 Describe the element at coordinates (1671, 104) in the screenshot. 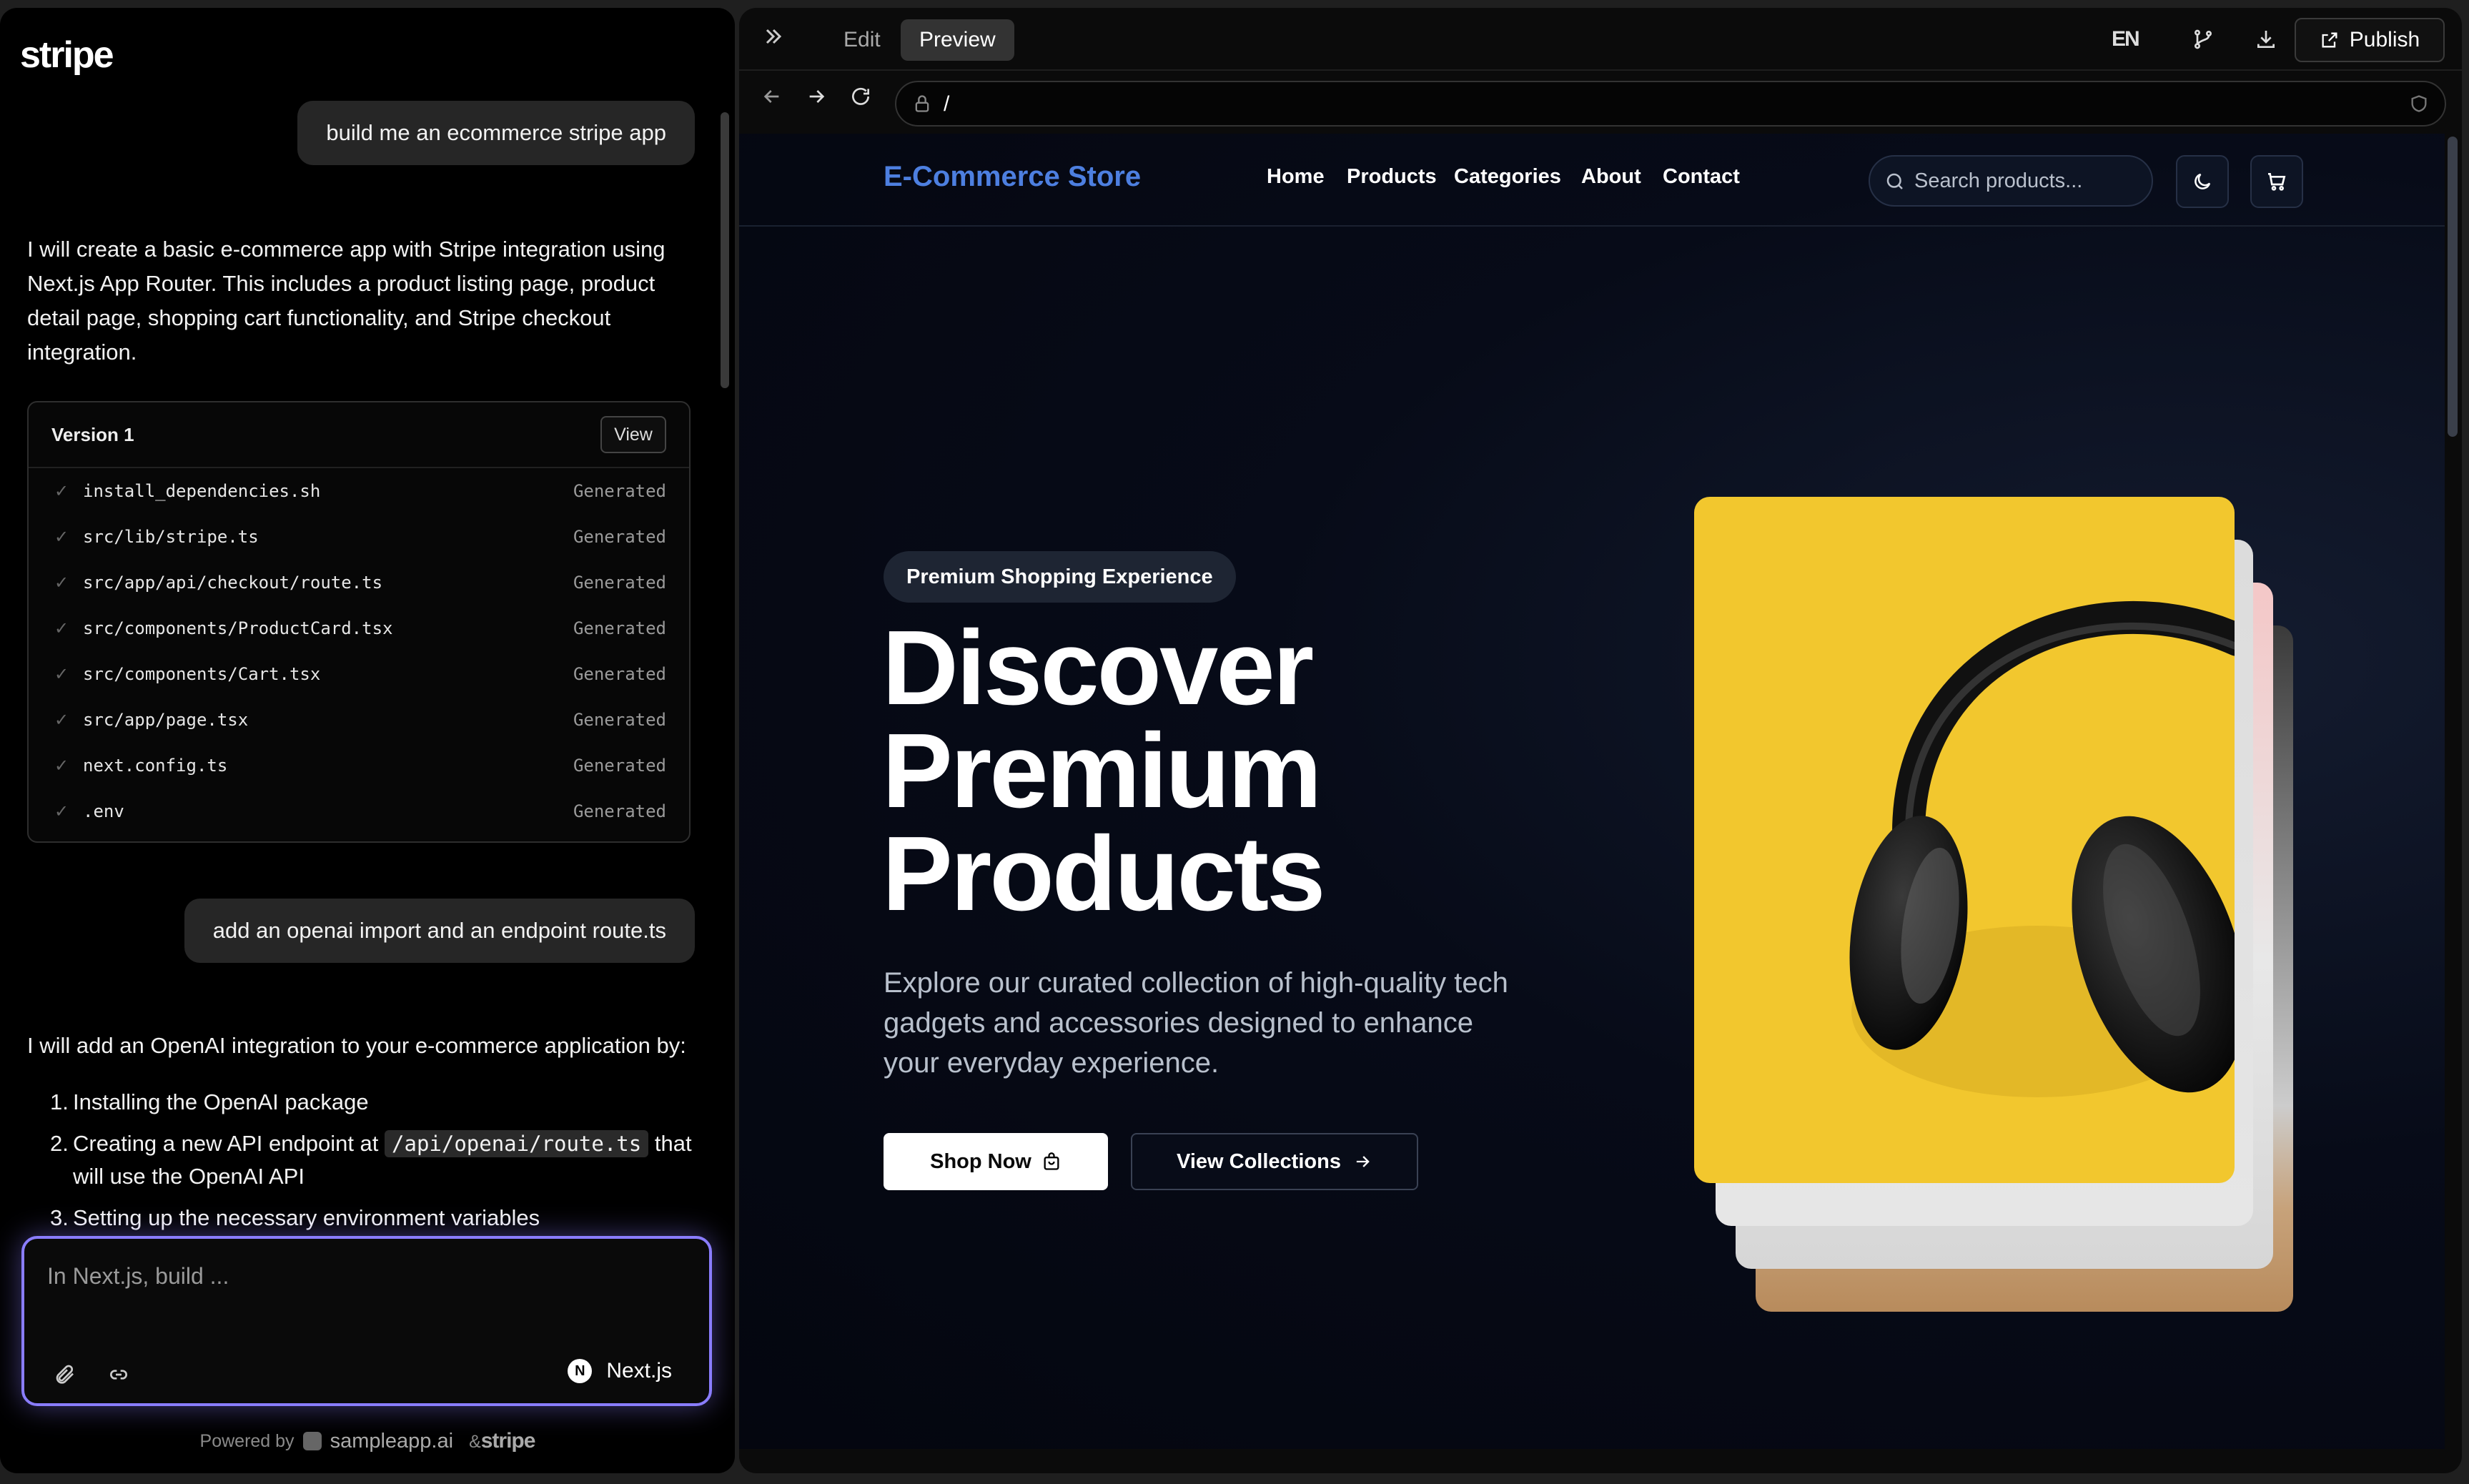

I see `url-field: /` at that location.